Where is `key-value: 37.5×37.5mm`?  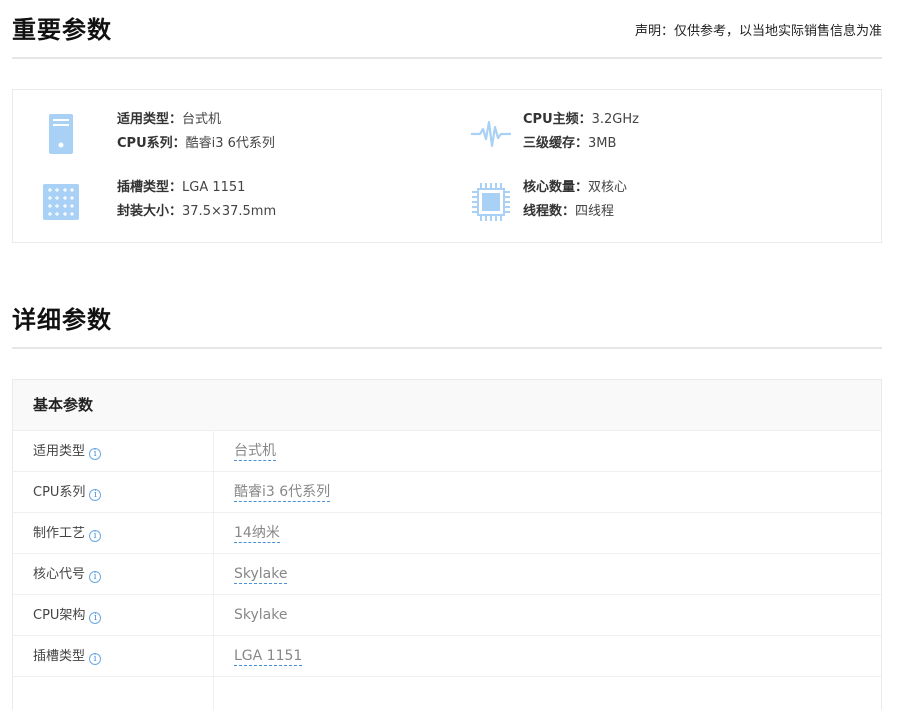
key-value: 37.5×37.5mm is located at coordinates (229, 211).